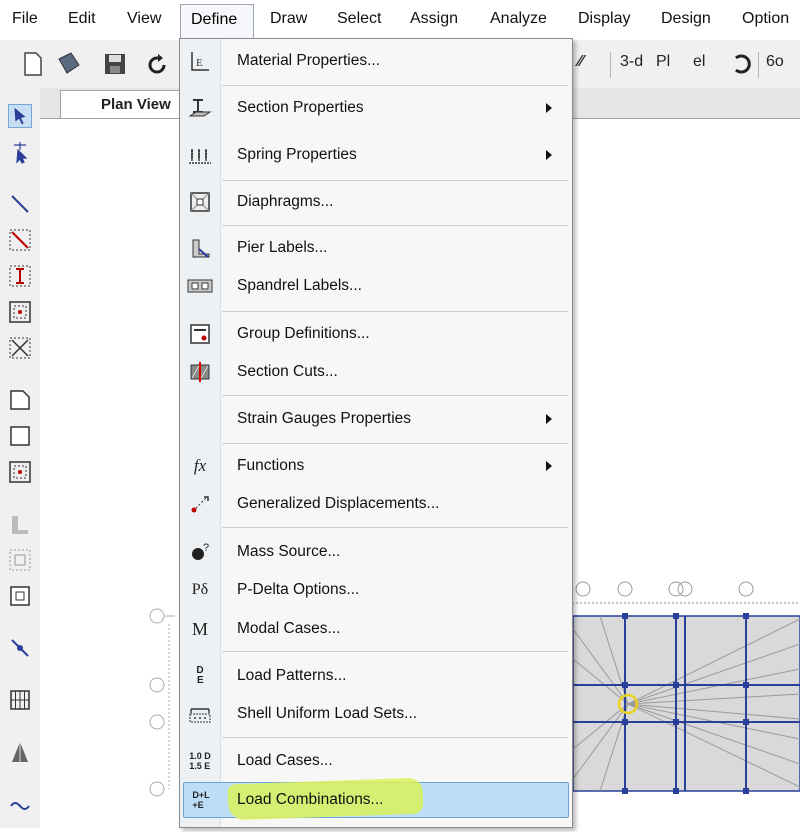 This screenshot has height=832, width=800. I want to click on menu-define: Define, so click(217, 22).